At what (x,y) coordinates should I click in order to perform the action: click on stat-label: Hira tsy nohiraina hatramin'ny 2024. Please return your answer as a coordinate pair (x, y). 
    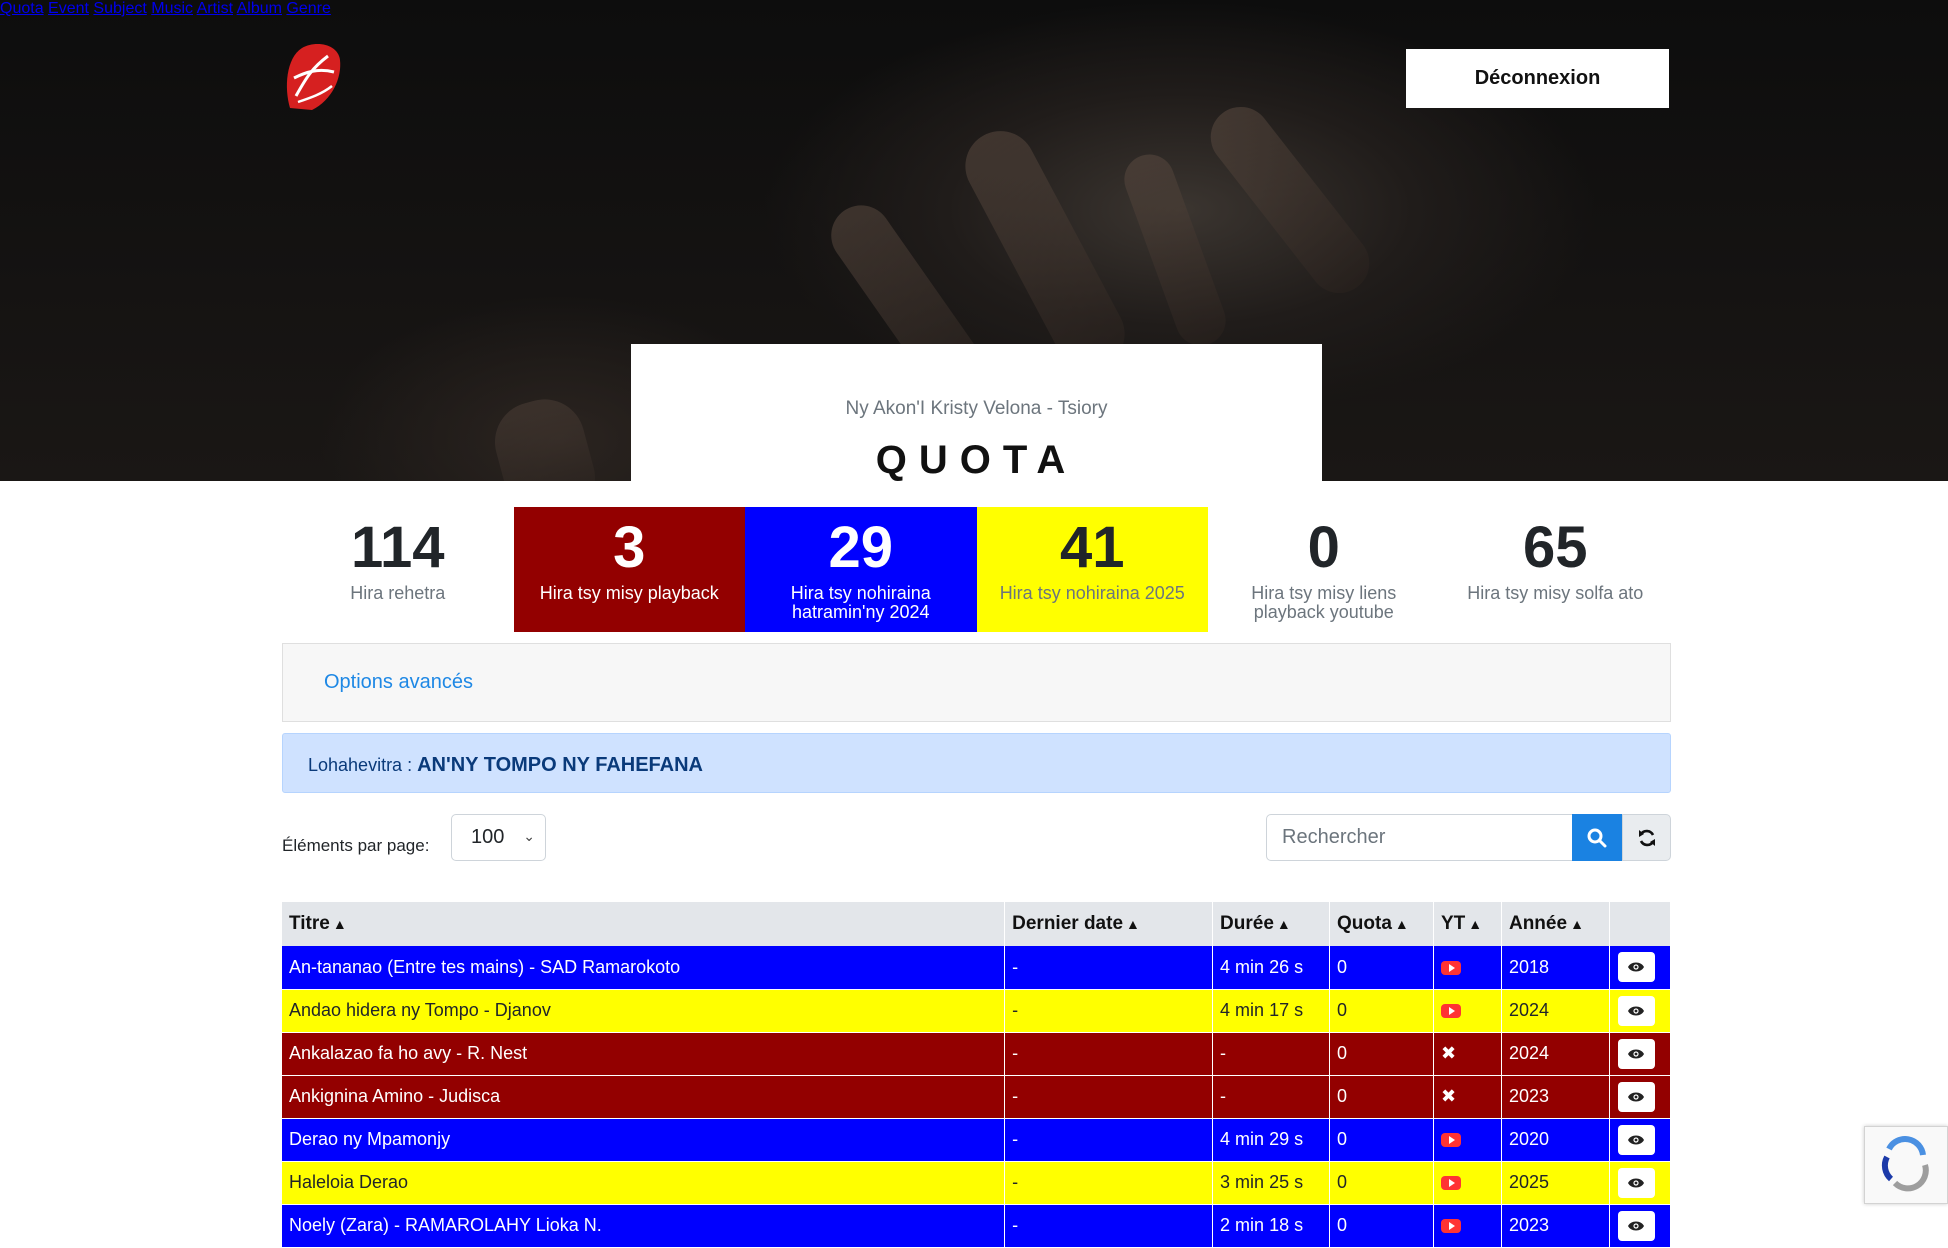
    Looking at the image, I should click on (860, 602).